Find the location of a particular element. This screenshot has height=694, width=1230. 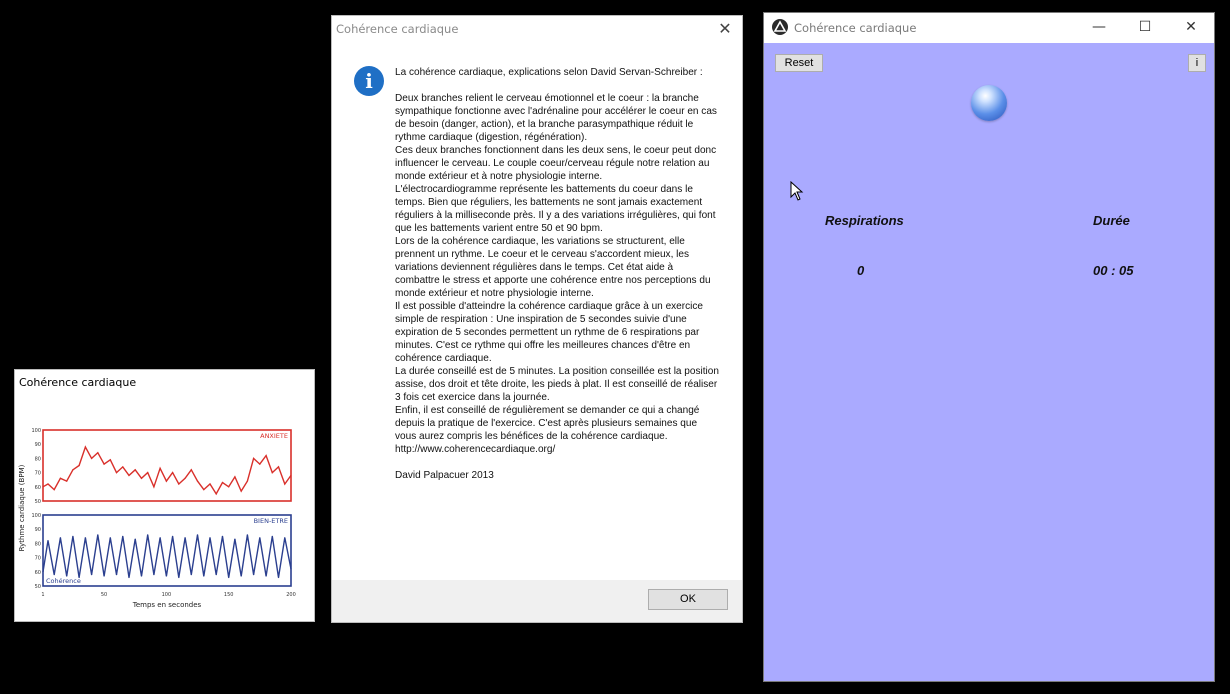

x-tick-label: 50 is located at coordinates (104, 595).